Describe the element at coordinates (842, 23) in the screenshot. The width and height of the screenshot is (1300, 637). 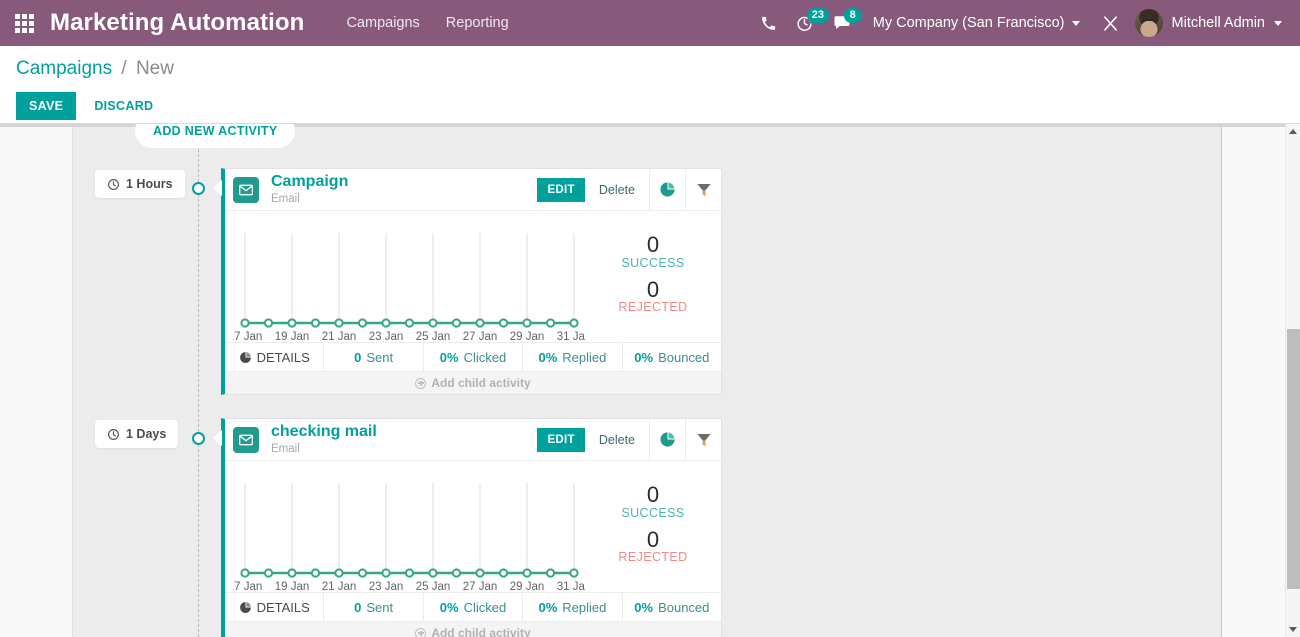
I see `chat-messages-icon: 8` at that location.